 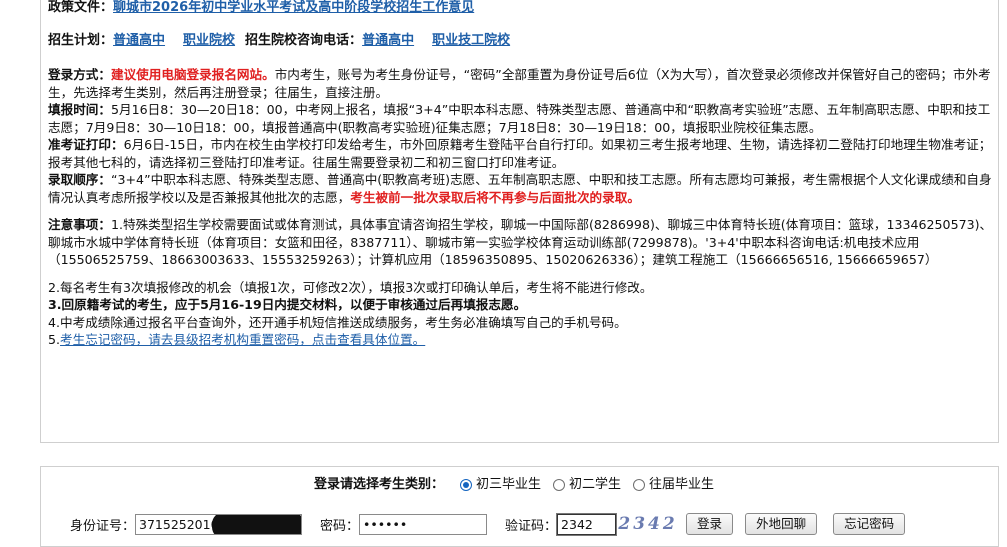 What do you see at coordinates (559, 485) in the screenshot?
I see `radio-grade8` at bounding box center [559, 485].